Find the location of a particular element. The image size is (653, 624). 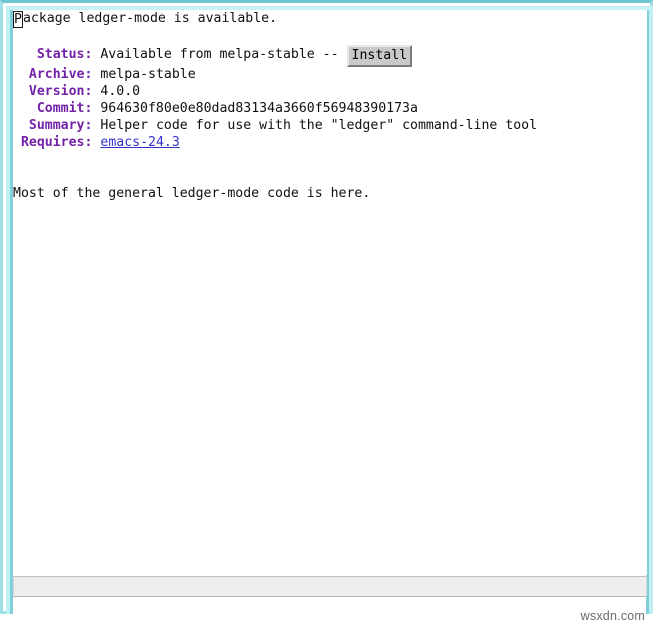

field-requires-label: Requires: is located at coordinates (56, 142).